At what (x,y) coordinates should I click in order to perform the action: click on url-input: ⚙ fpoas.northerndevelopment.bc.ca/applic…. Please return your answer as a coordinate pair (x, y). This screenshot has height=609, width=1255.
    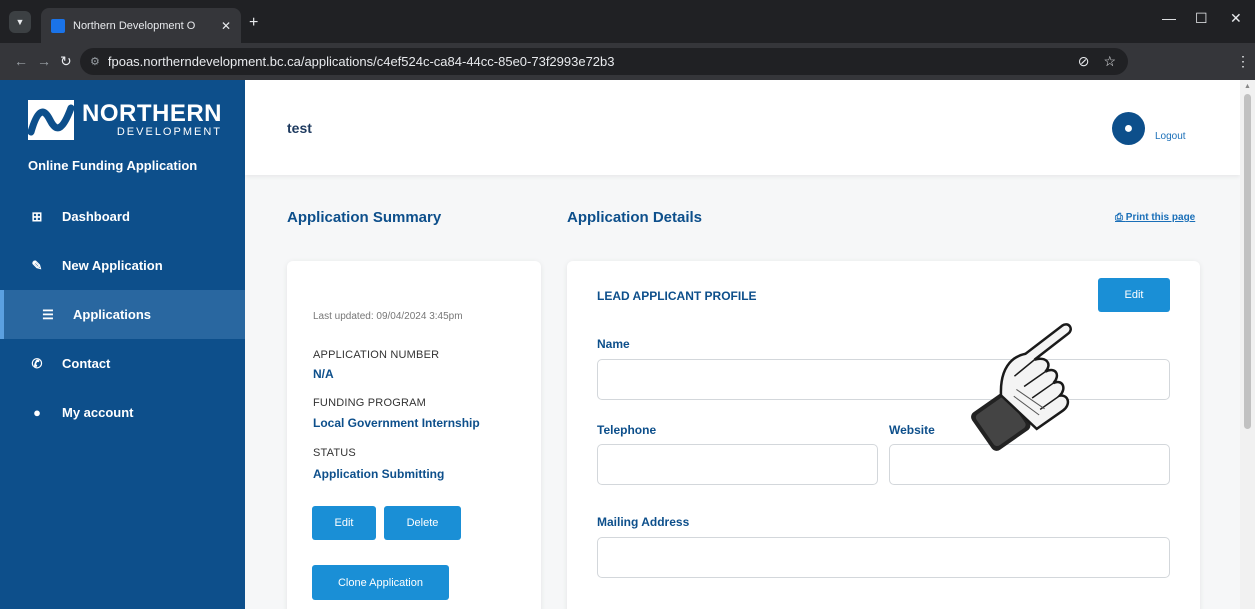
    Looking at the image, I should click on (604, 61).